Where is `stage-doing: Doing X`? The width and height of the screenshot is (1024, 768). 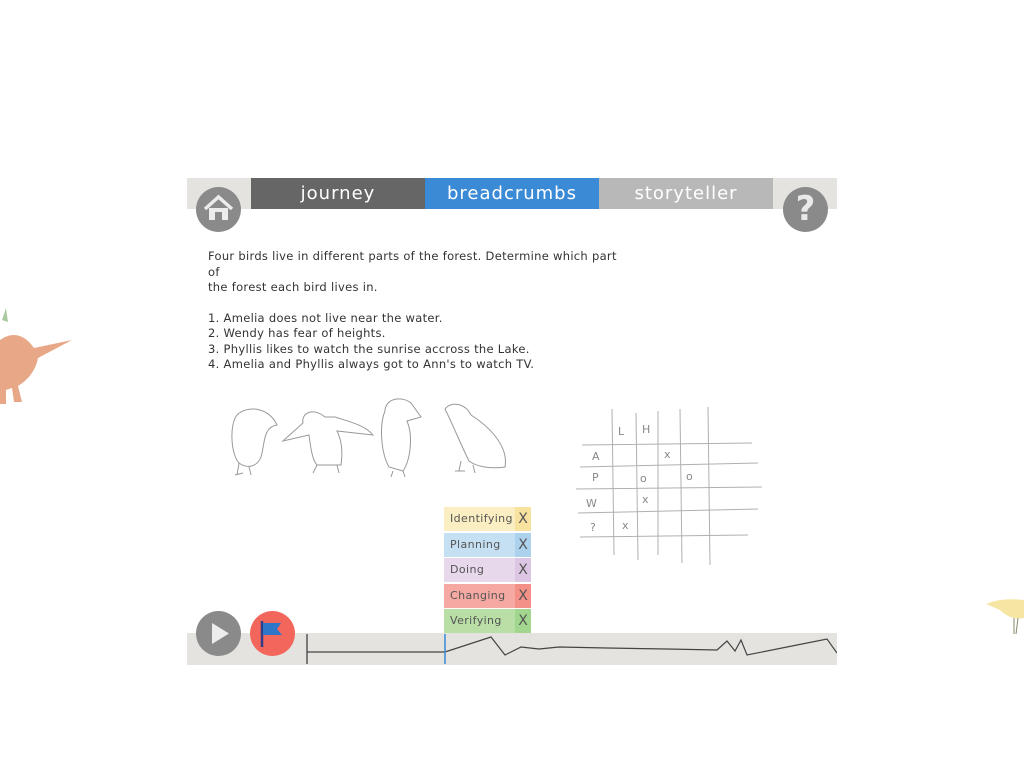 stage-doing: Doing X is located at coordinates (487, 570).